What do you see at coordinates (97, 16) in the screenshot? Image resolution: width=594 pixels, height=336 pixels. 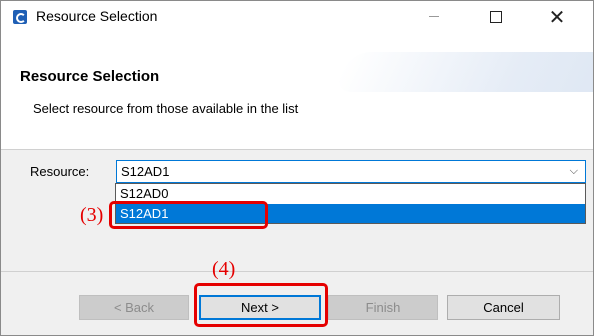 I see `window-title: Resource Selection` at bounding box center [97, 16].